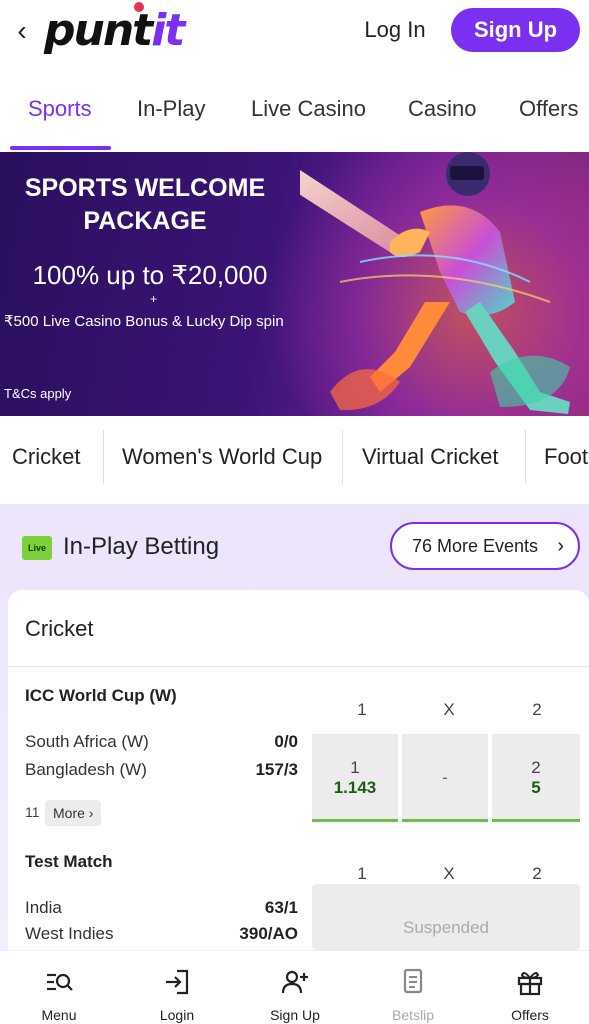  What do you see at coordinates (435, 283) in the screenshot?
I see `cricketer-illustration` at bounding box center [435, 283].